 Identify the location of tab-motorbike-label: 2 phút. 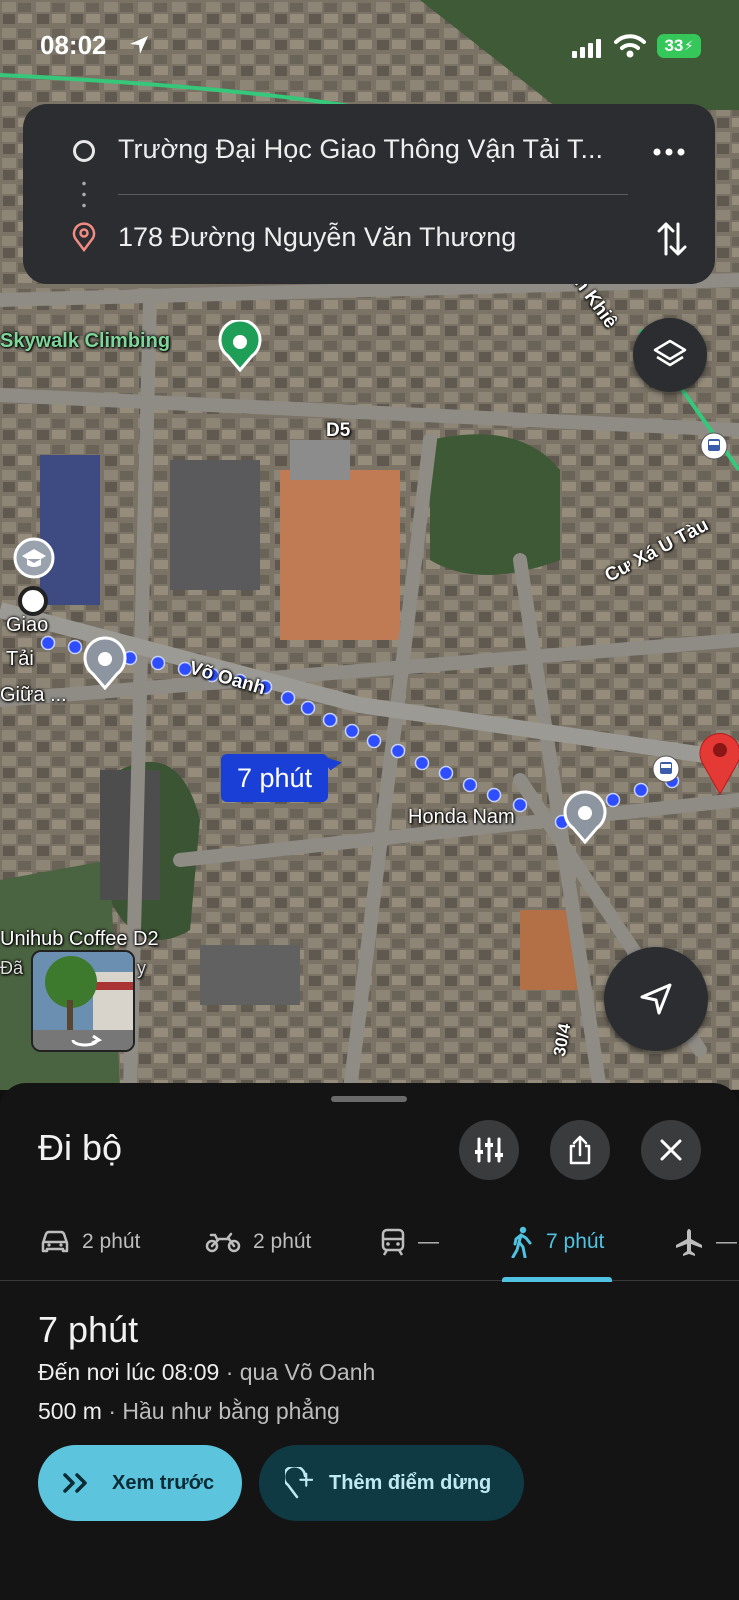
(282, 1241).